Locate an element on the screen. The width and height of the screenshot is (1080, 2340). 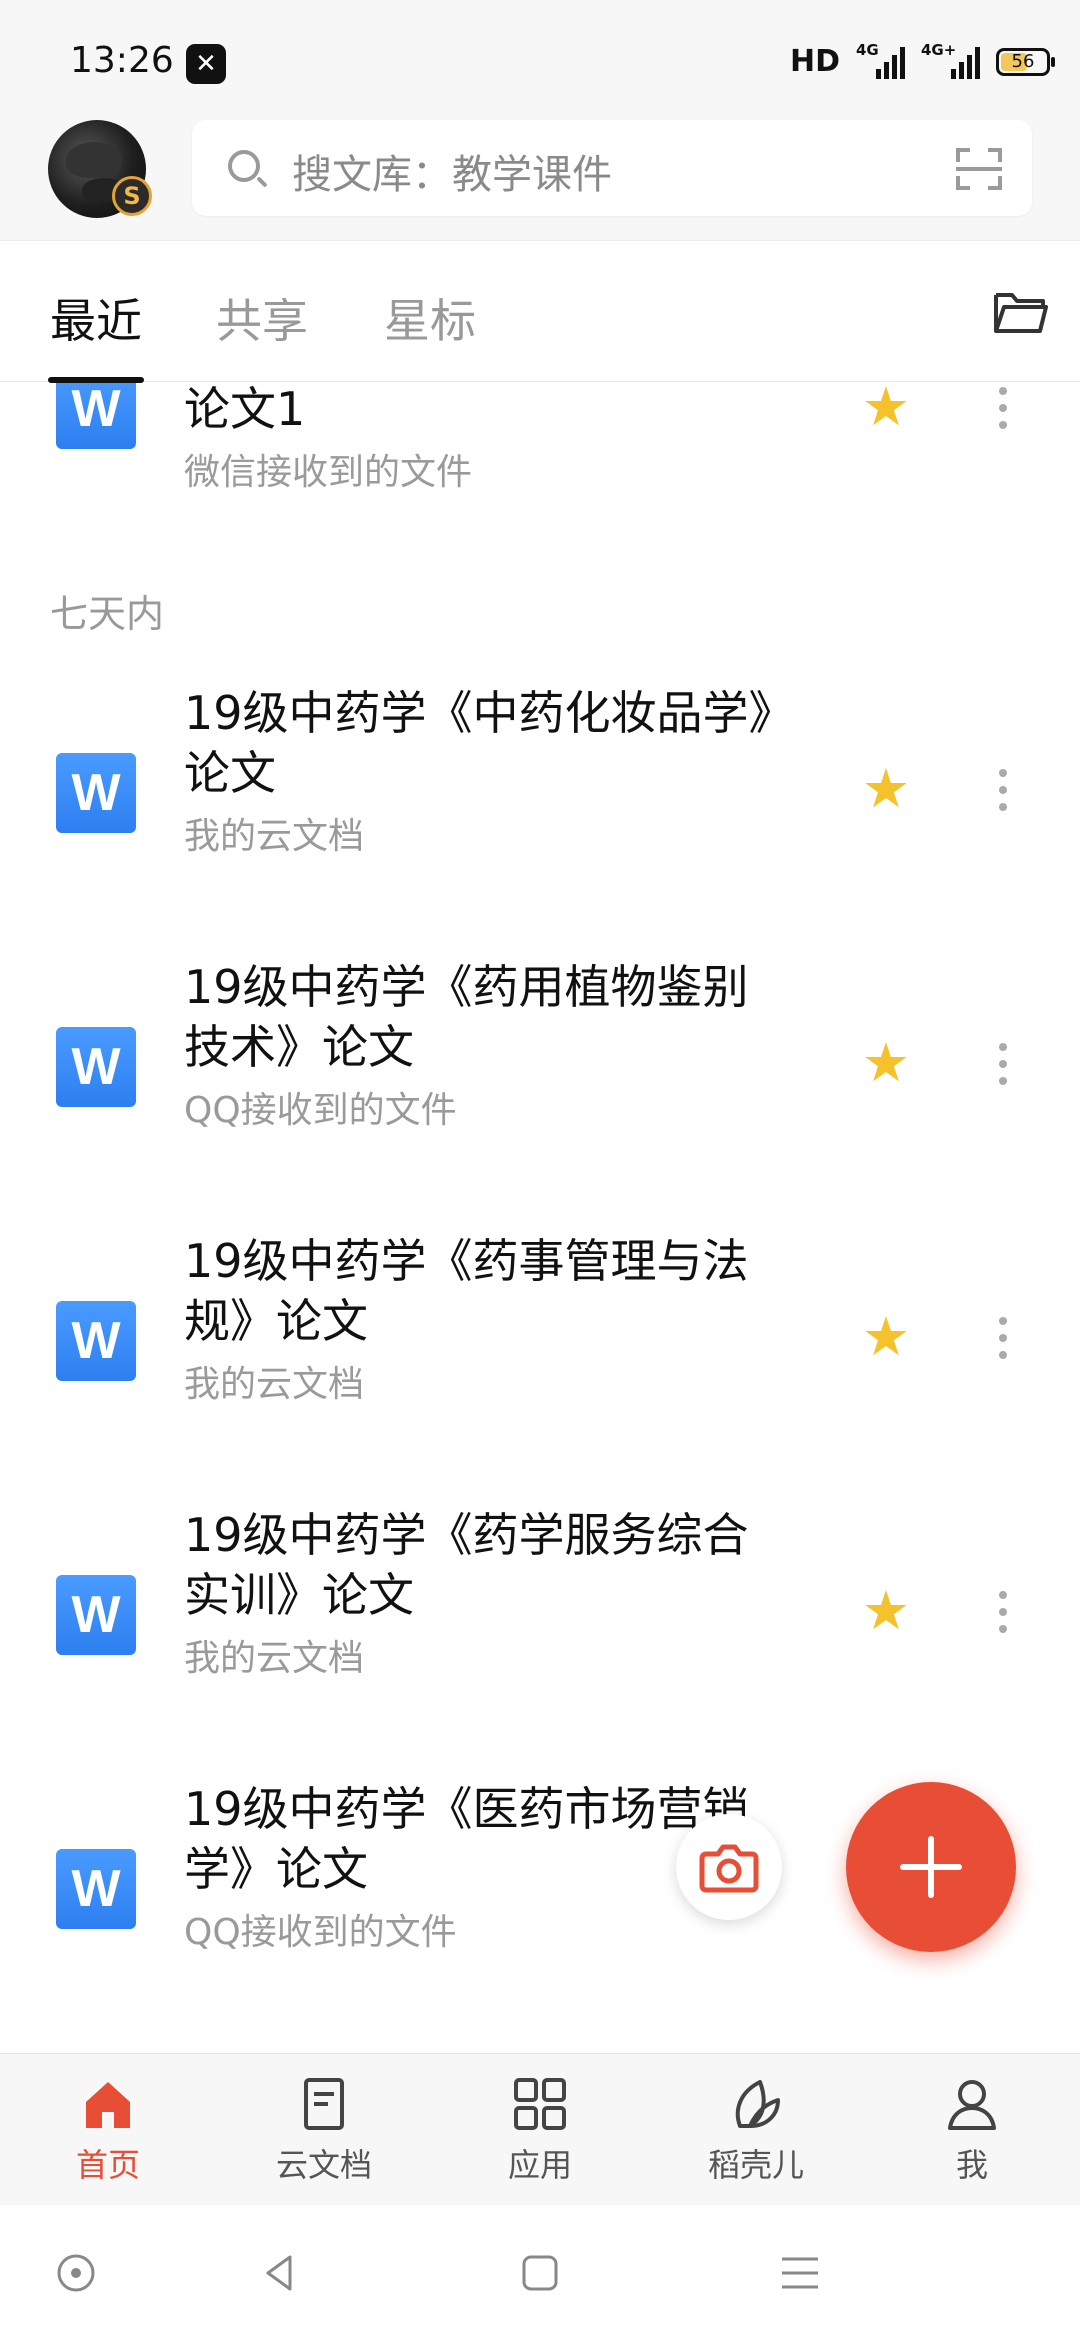
status-time: 13:26 is located at coordinates (122, 60).